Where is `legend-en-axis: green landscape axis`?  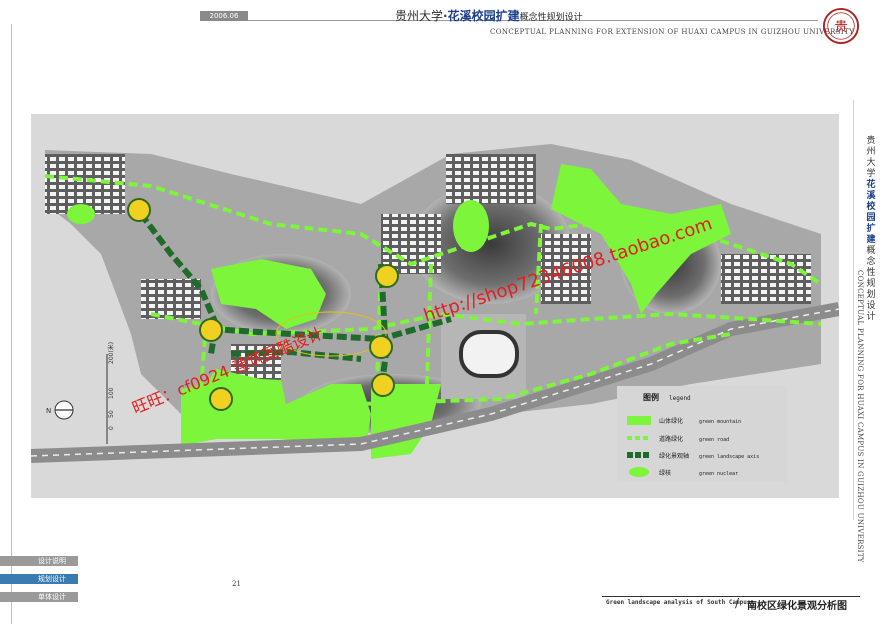 legend-en-axis: green landscape axis is located at coordinates (729, 457).